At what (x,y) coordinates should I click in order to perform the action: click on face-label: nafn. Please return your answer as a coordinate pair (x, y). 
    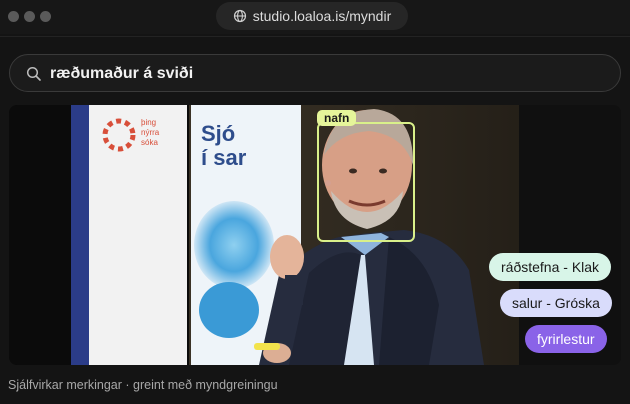
    Looking at the image, I should click on (337, 118).